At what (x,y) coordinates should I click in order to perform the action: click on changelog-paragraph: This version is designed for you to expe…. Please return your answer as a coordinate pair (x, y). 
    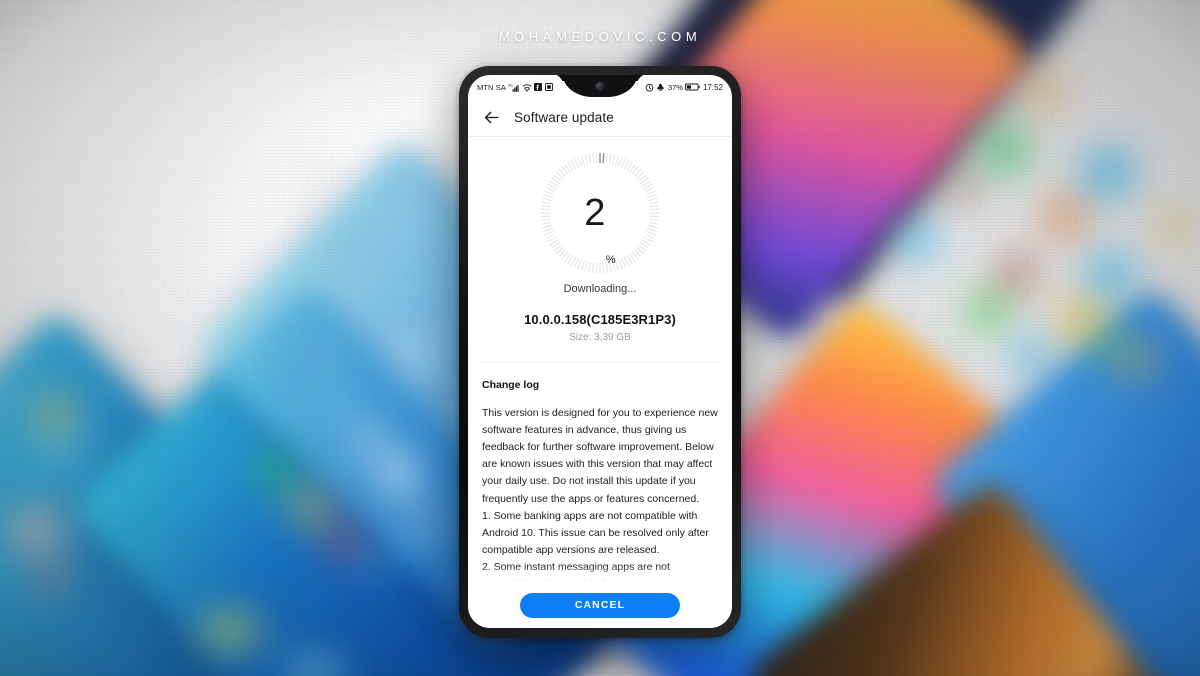
    Looking at the image, I should click on (600, 456).